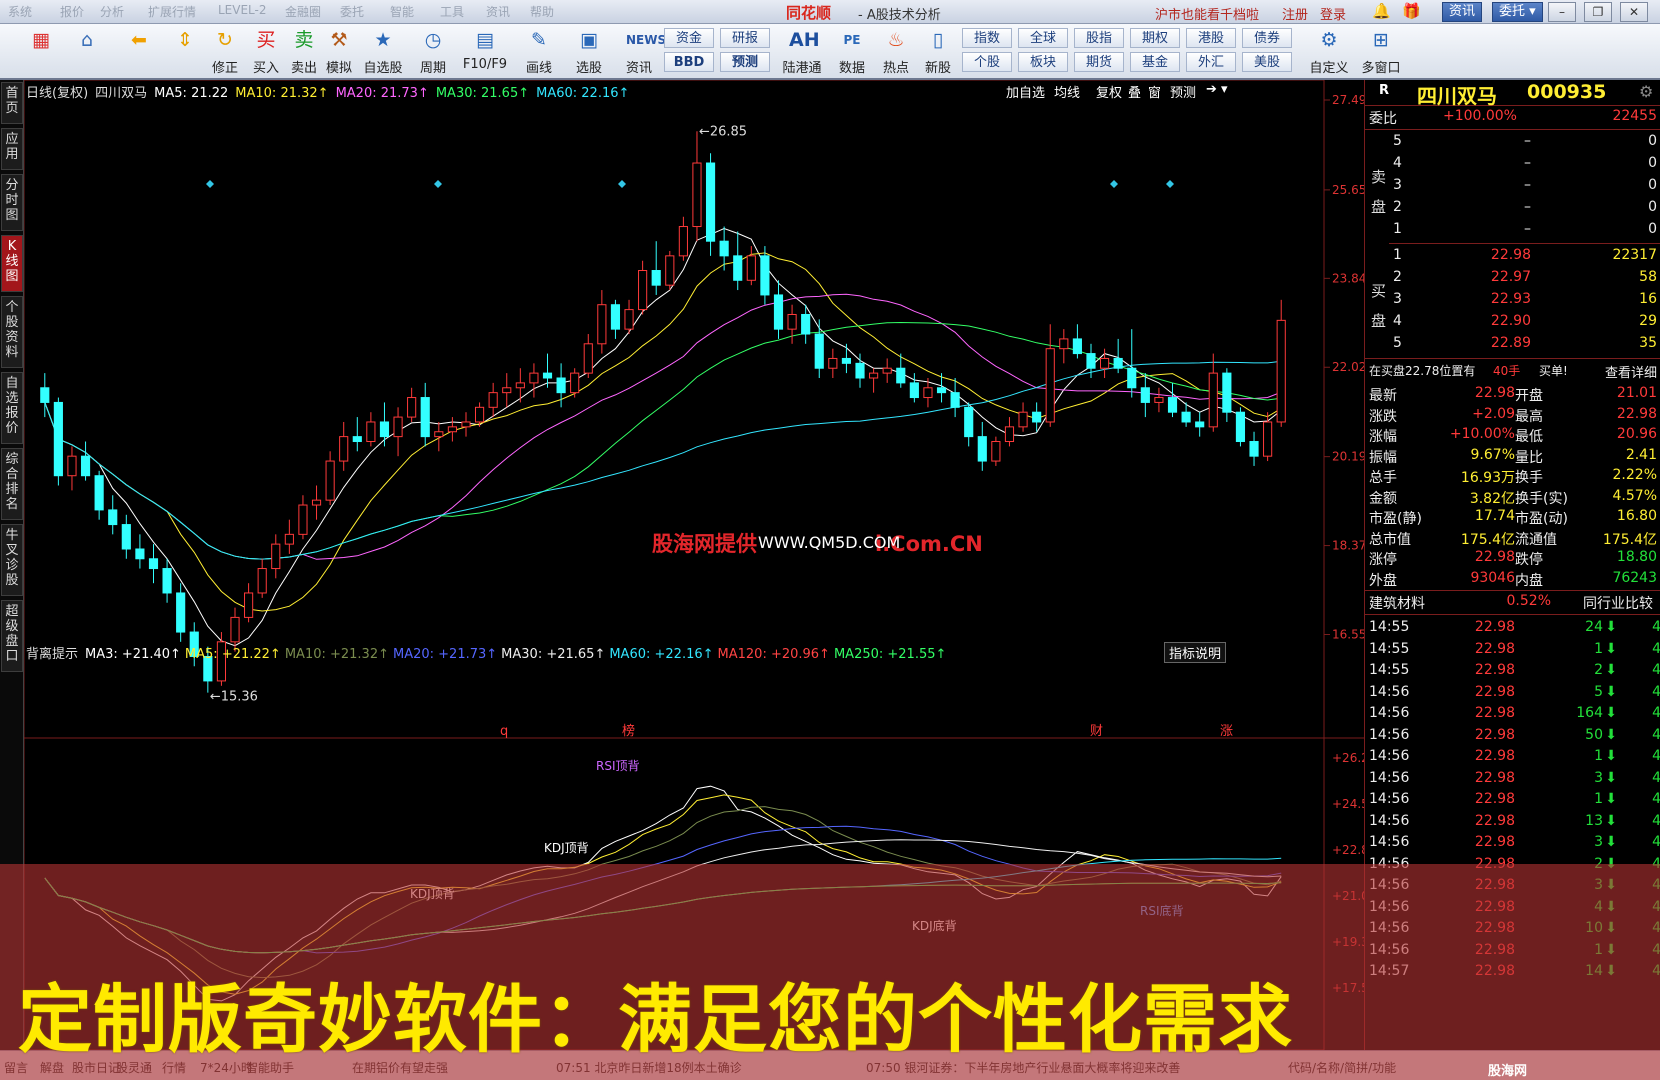 Image resolution: width=1660 pixels, height=1080 pixels. I want to click on toolbar-grid-top-3: 期权, so click(1155, 38).